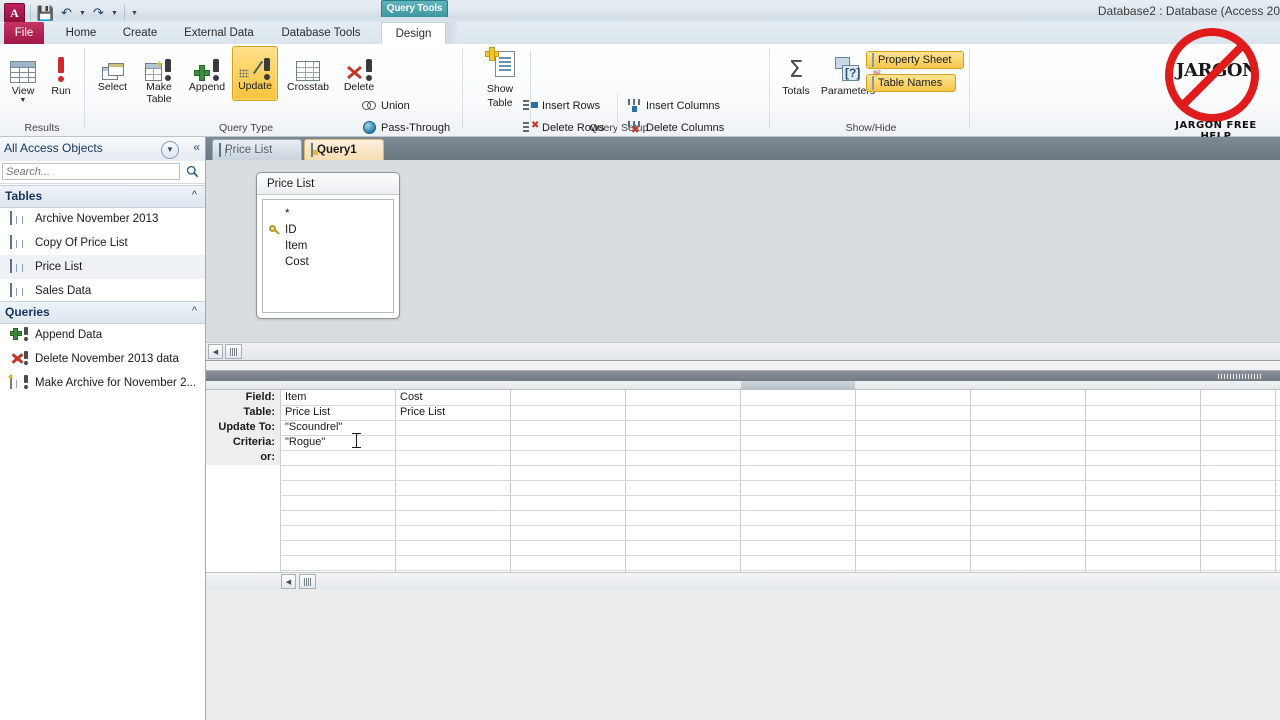  What do you see at coordinates (26, 333) in the screenshot?
I see `query-excl-mark` at bounding box center [26, 333].